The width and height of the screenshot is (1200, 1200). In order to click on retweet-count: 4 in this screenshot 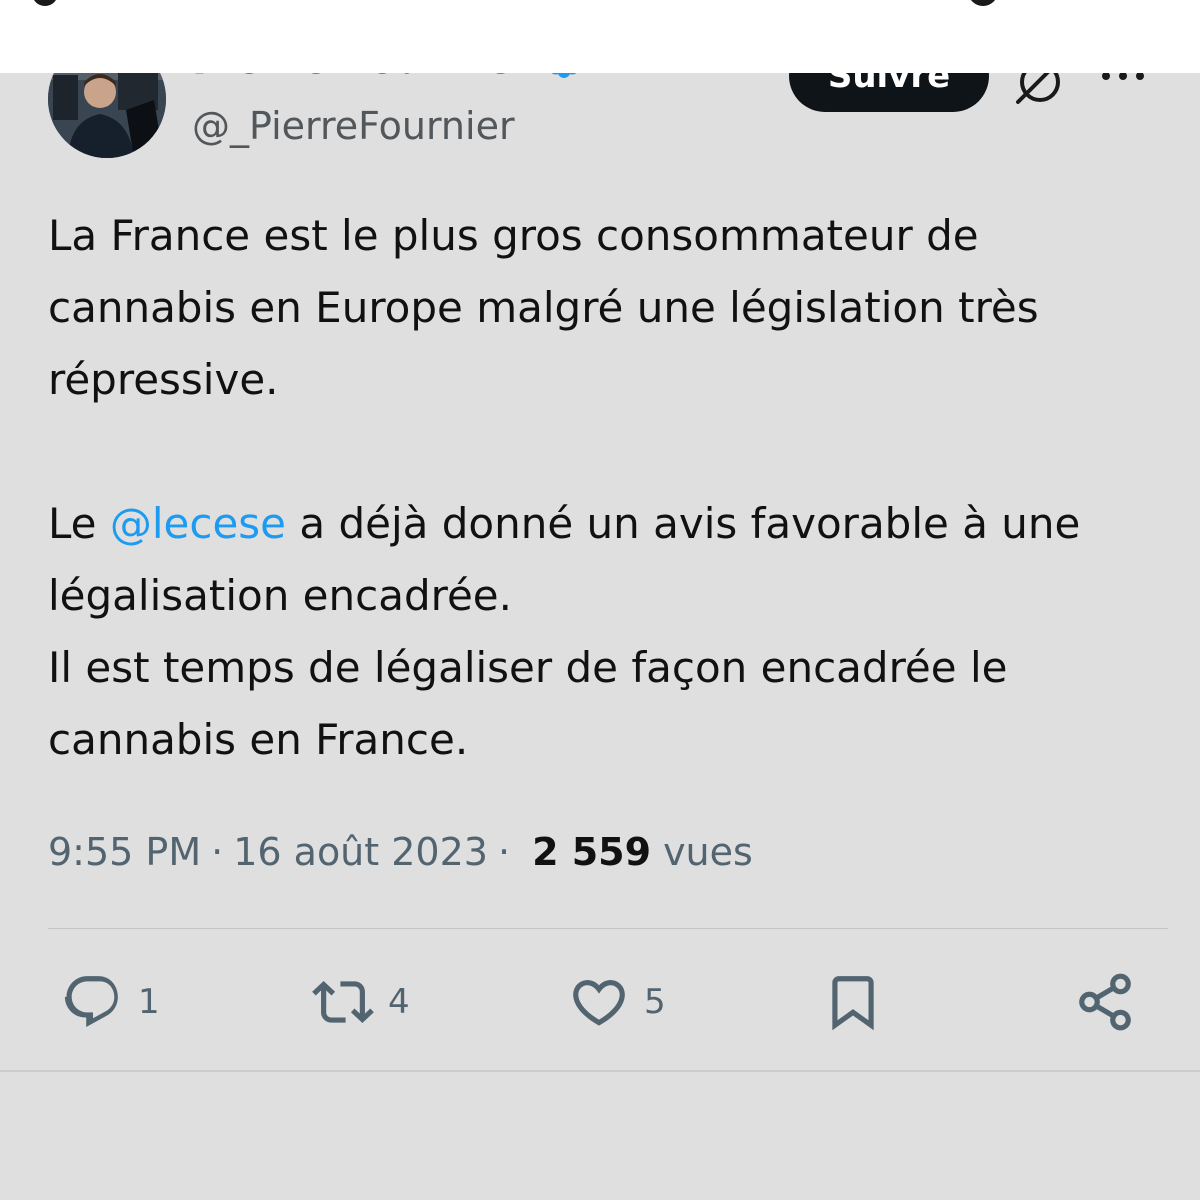, I will do `click(399, 1002)`.